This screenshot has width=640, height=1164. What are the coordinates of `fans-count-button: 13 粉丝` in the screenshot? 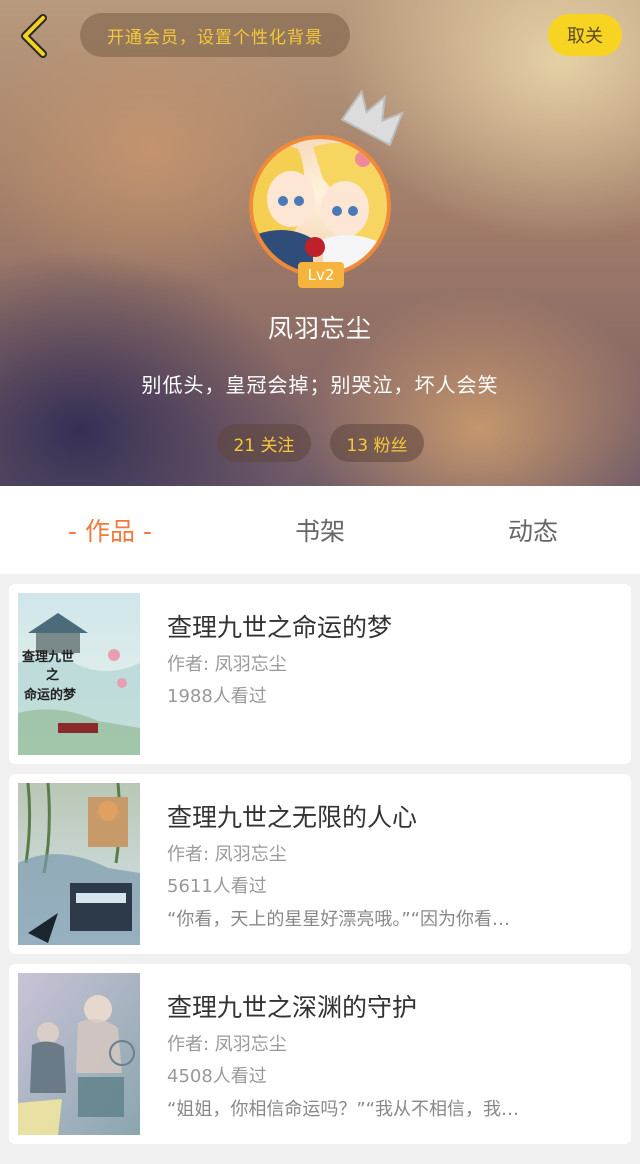 It's located at (377, 443).